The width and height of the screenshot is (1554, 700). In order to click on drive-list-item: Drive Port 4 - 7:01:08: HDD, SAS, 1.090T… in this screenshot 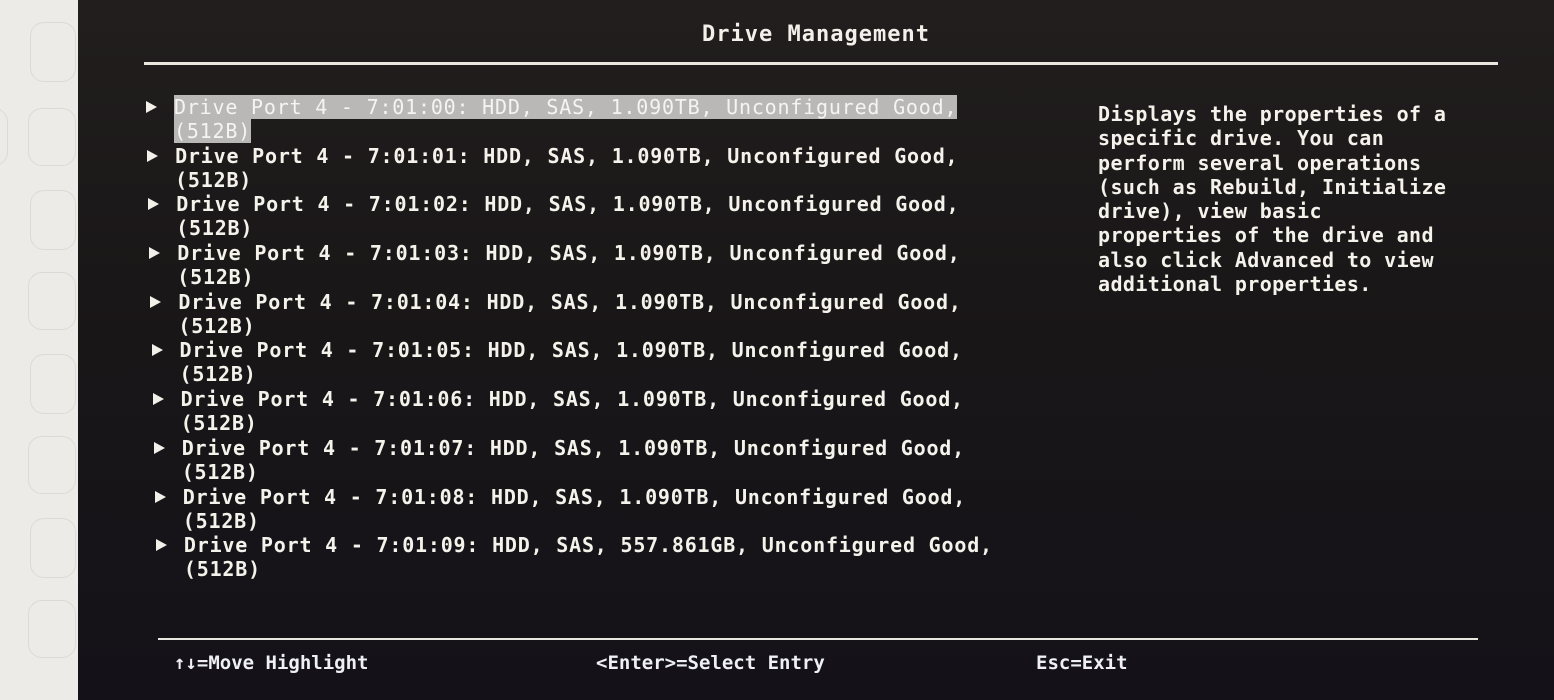, I will do `click(628, 509)`.